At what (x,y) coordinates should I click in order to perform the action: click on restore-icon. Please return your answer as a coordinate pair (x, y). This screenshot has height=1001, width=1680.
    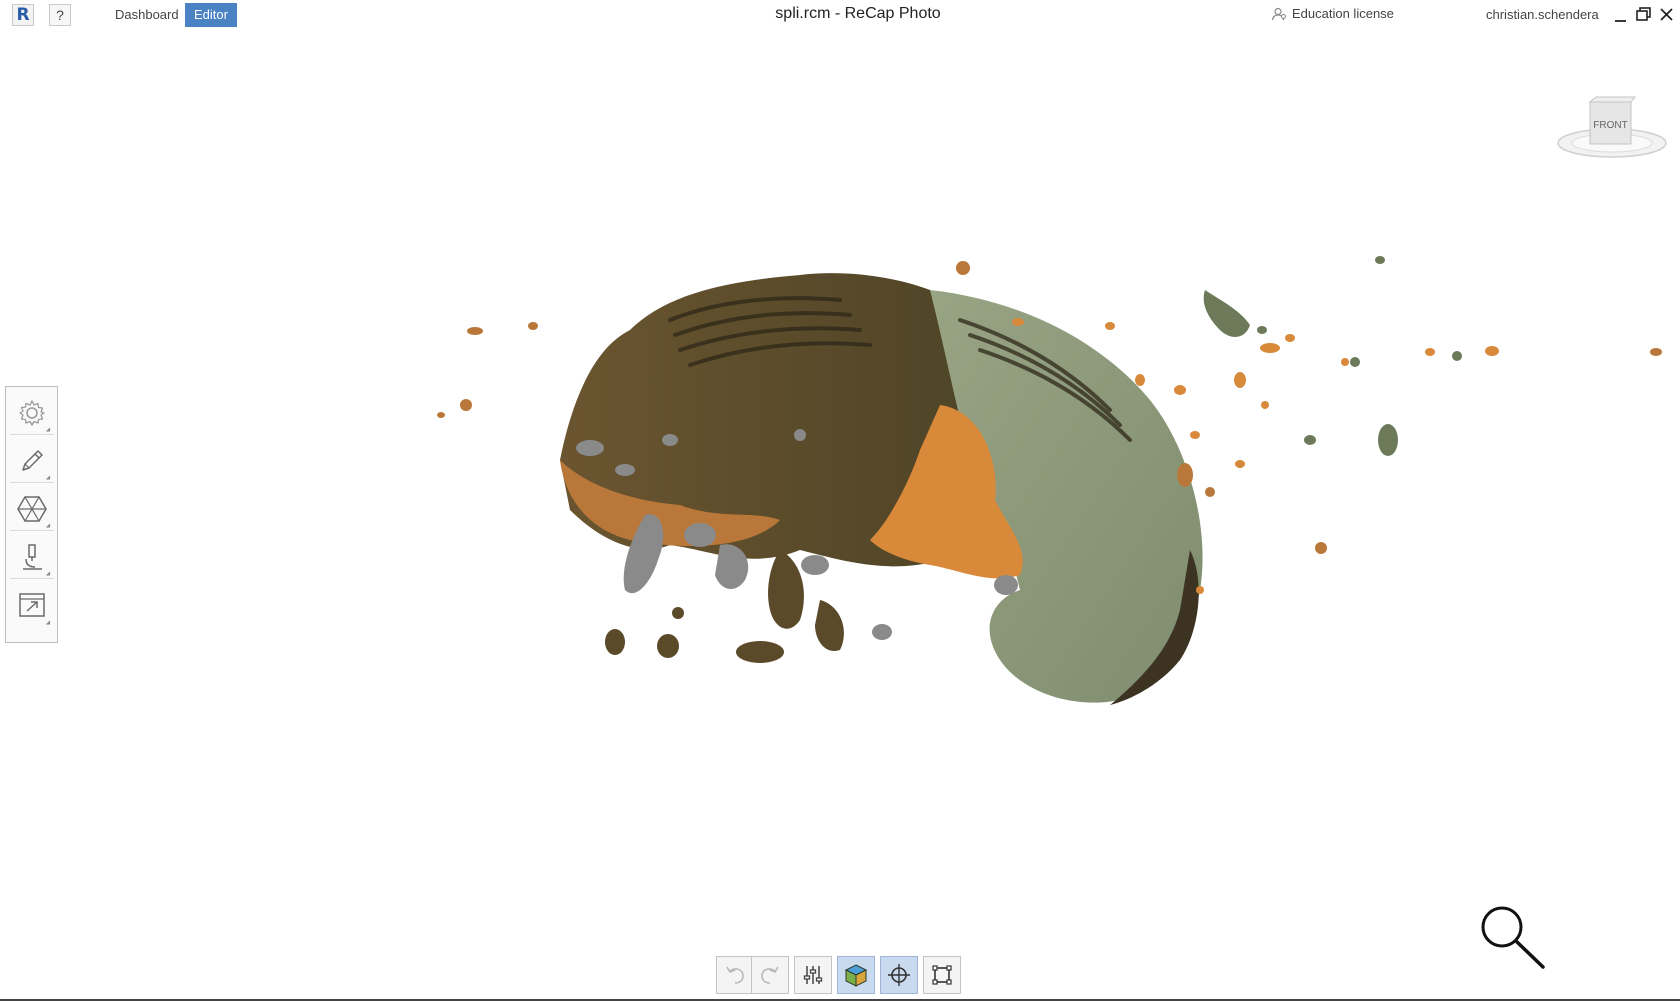
    Looking at the image, I should click on (1643, 14).